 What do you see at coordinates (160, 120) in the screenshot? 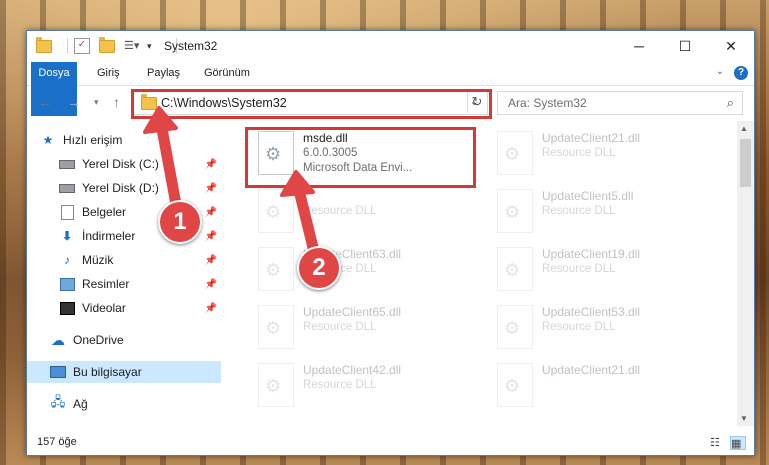
I see `arrow-1-head` at bounding box center [160, 120].